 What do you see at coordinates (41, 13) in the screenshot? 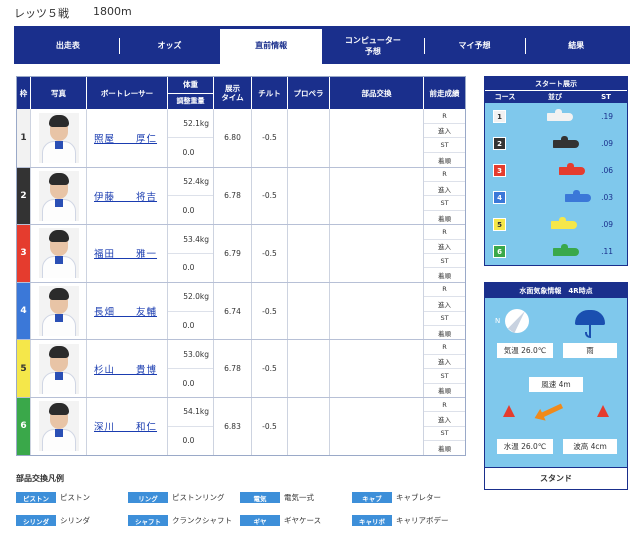
I see `race-name: レッツ５戦` at bounding box center [41, 13].